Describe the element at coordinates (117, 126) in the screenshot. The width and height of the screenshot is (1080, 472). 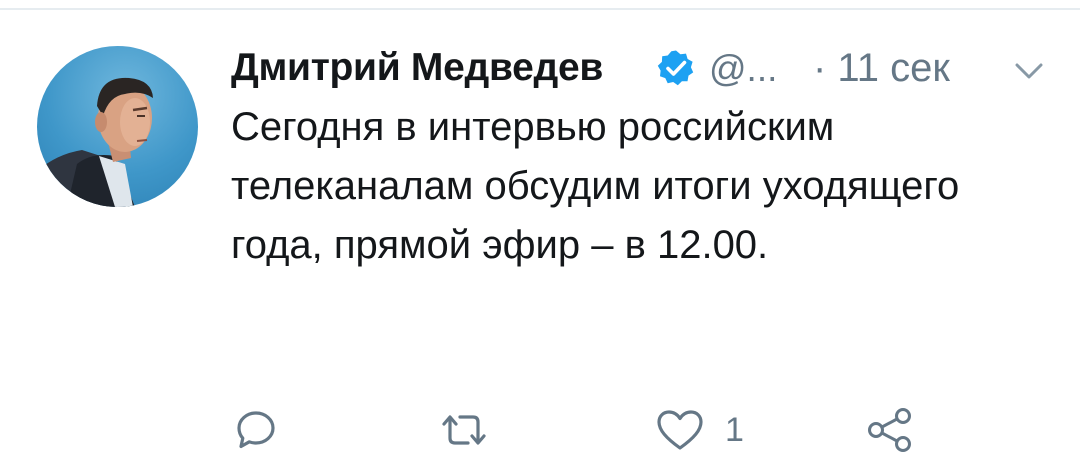
I see `avatar` at that location.